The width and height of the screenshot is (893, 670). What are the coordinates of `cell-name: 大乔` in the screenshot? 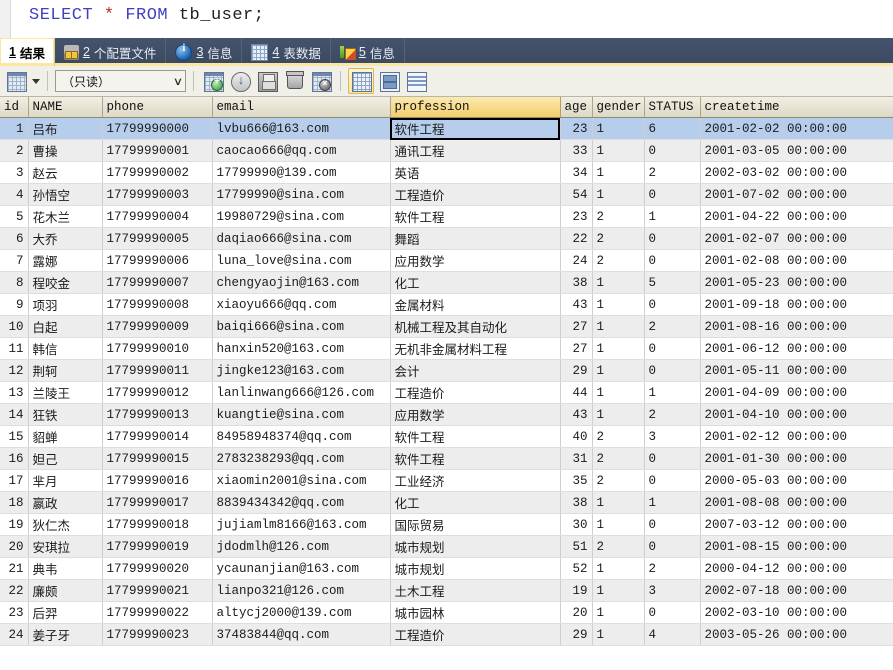 It's located at (65, 238).